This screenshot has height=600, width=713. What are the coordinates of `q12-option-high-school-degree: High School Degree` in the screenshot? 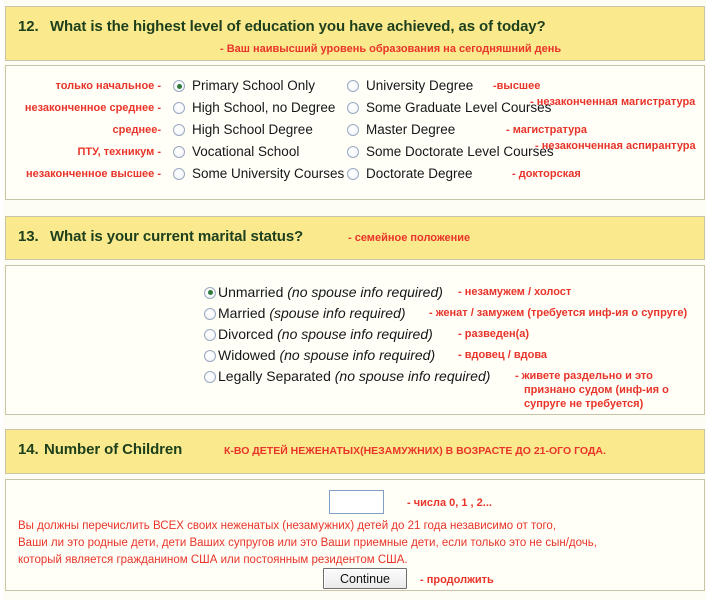 It's located at (243, 130).